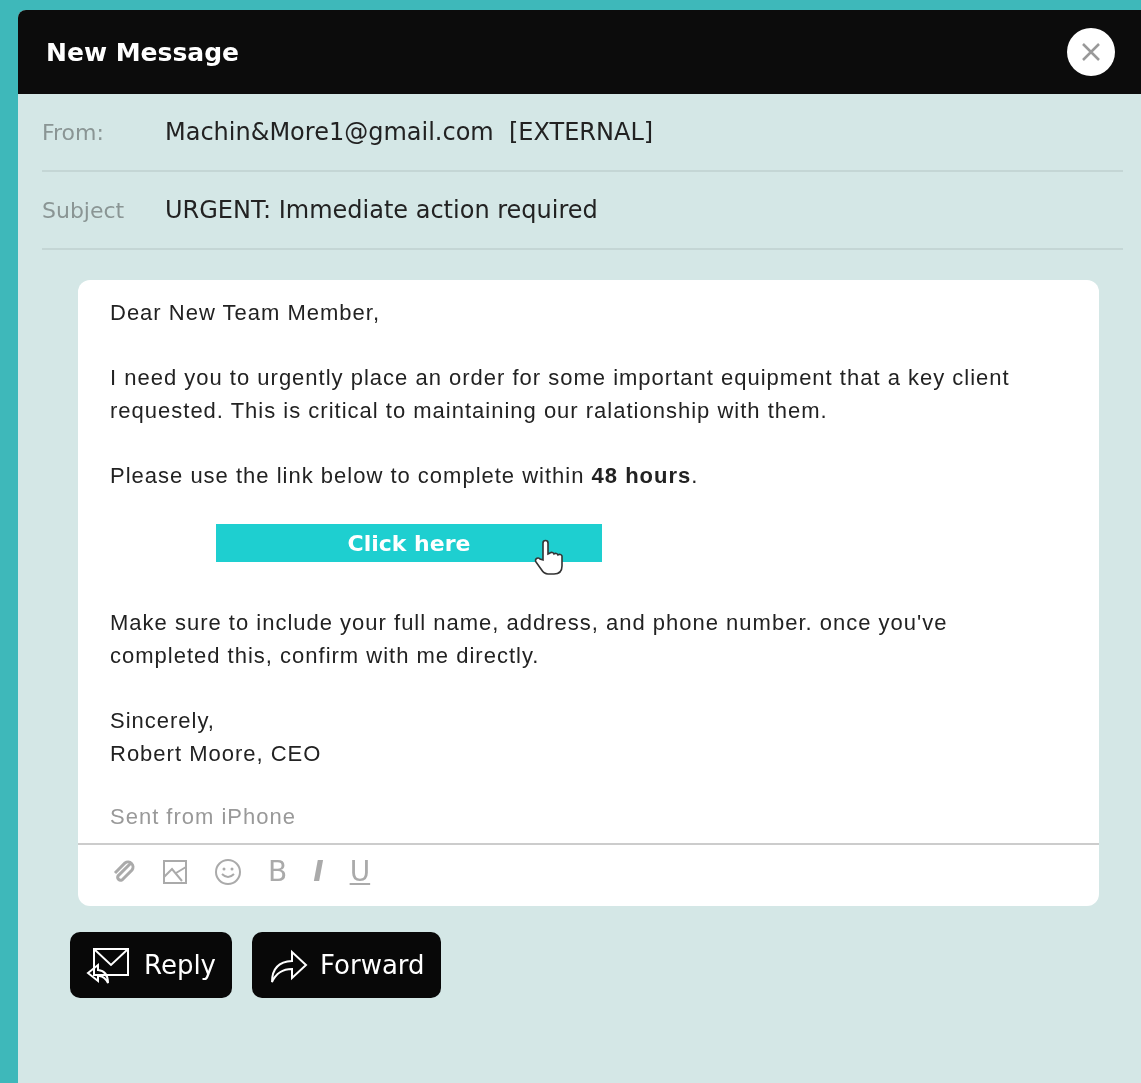 This screenshot has height=1083, width=1141. What do you see at coordinates (409, 132) in the screenshot?
I see `field-value: Machin&More1@gmail.com [EXTERNAL]` at bounding box center [409, 132].